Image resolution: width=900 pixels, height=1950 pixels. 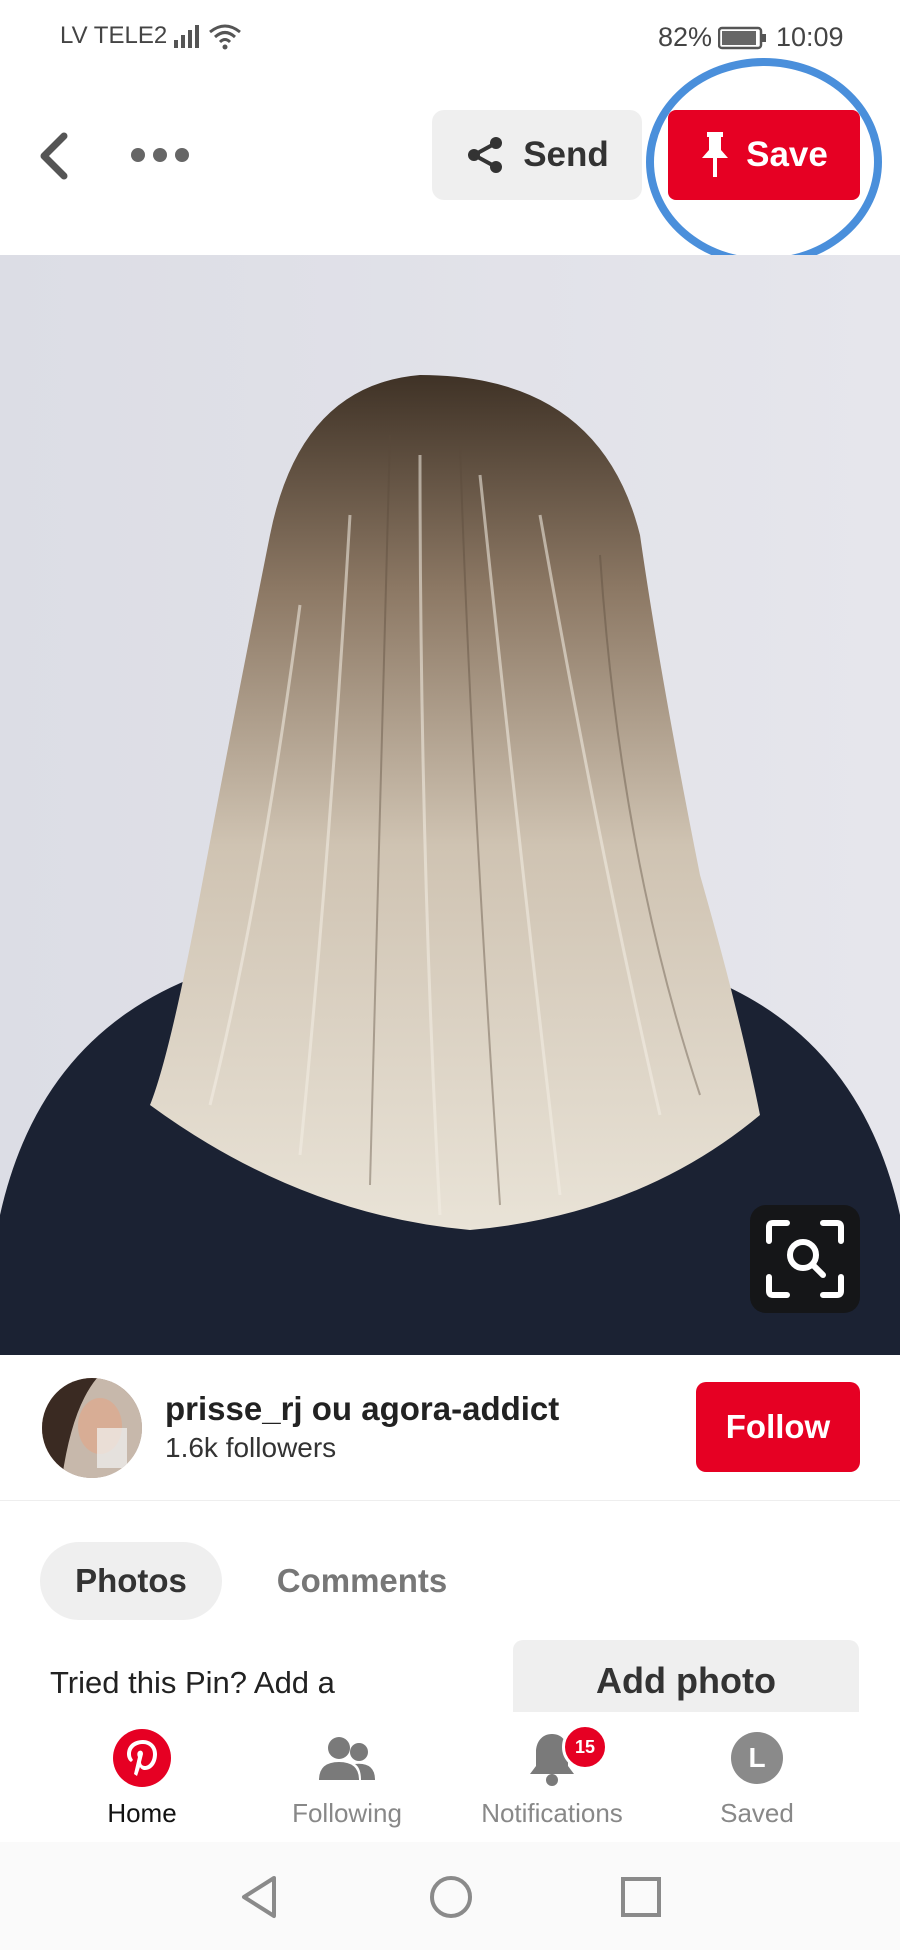 What do you see at coordinates (686, 1676) in the screenshot?
I see `add-photo-button: Add photo` at bounding box center [686, 1676].